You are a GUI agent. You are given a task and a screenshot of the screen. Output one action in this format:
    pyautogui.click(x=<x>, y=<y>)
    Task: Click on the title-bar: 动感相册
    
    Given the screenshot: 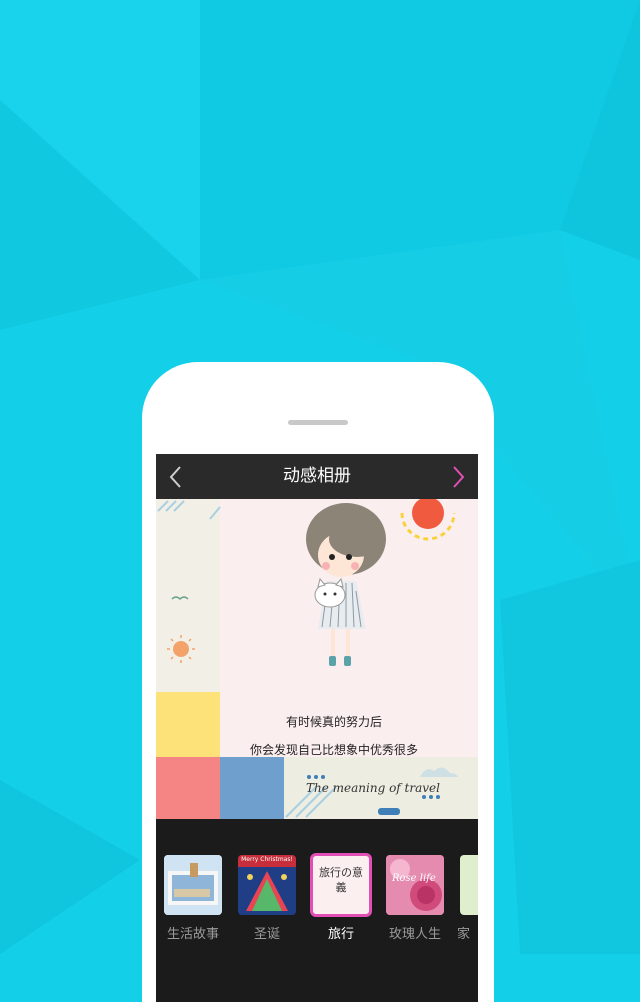 What is the action you would take?
    pyautogui.click(x=317, y=477)
    